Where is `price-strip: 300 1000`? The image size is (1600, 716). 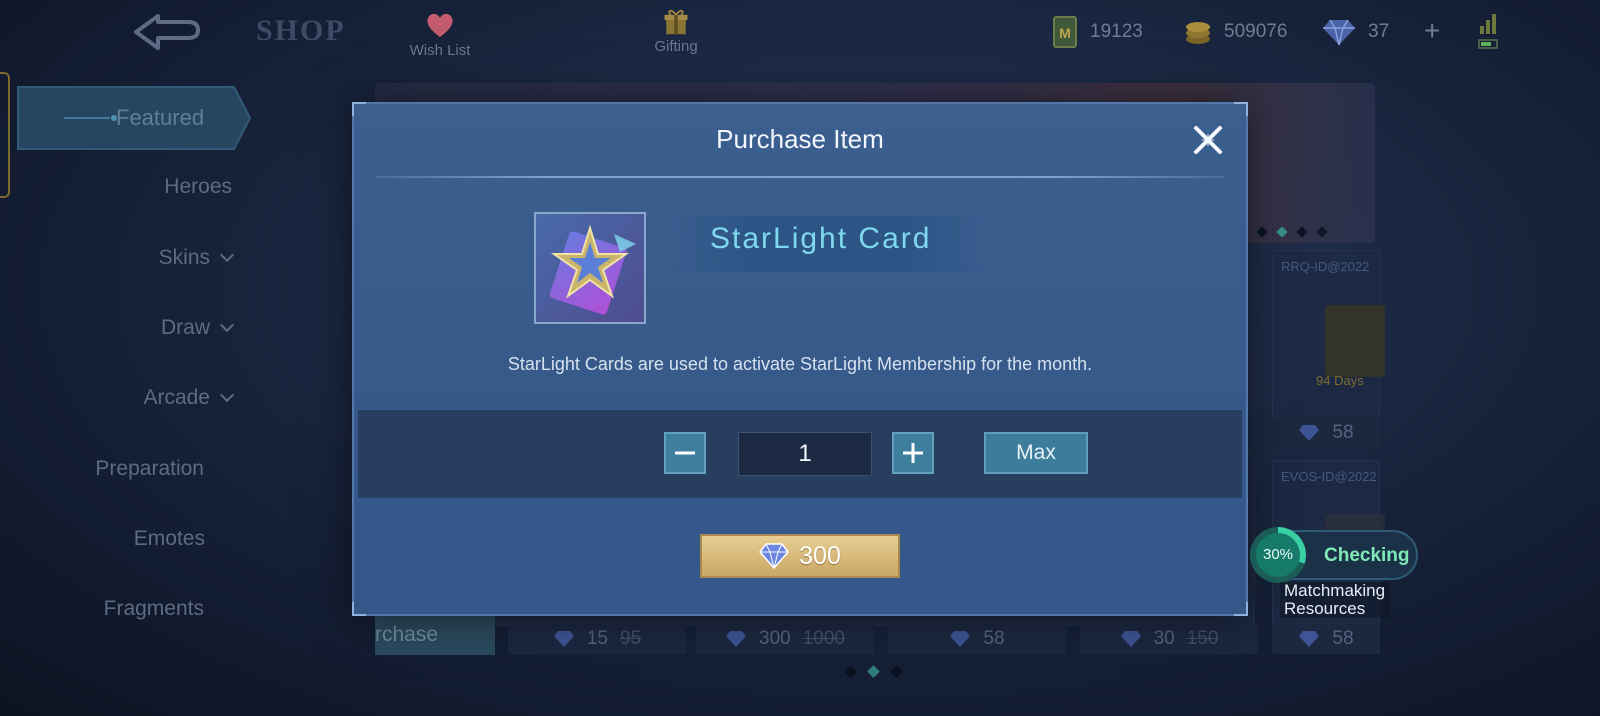 price-strip: 300 1000 is located at coordinates (785, 639).